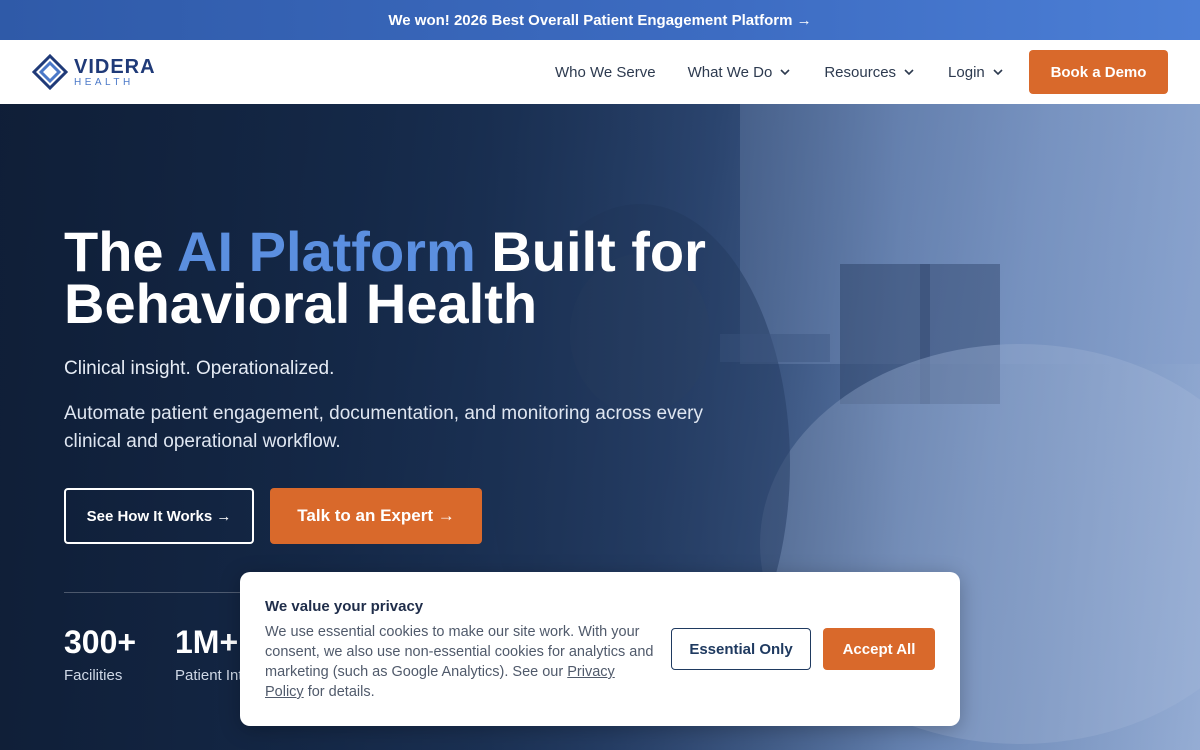  I want to click on logo-mark-icon, so click(50, 72).